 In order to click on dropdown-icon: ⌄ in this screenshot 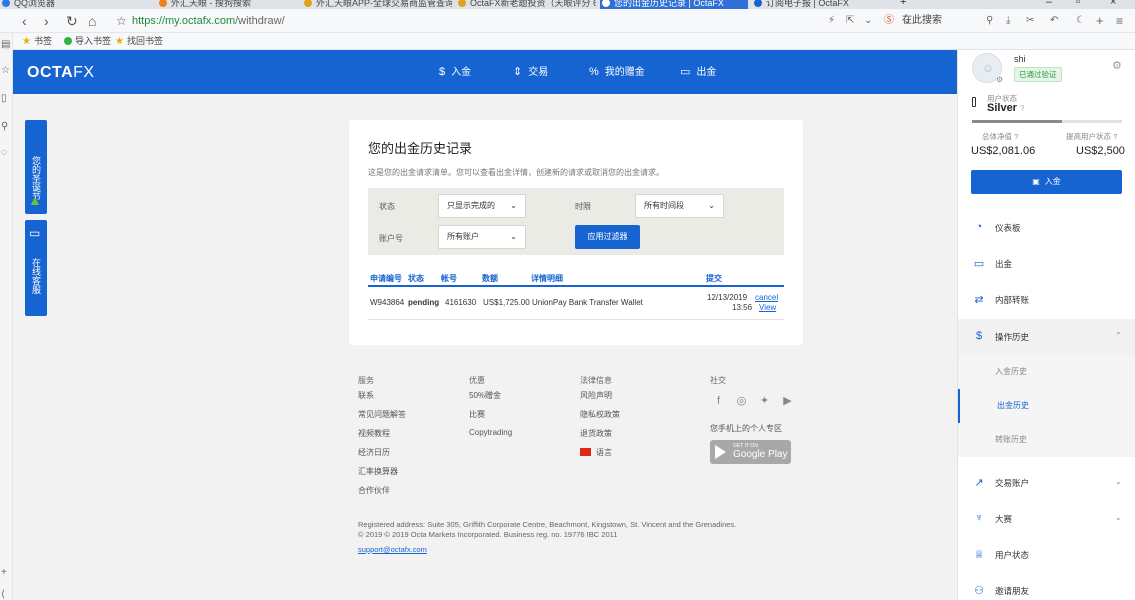, I will do `click(868, 21)`.